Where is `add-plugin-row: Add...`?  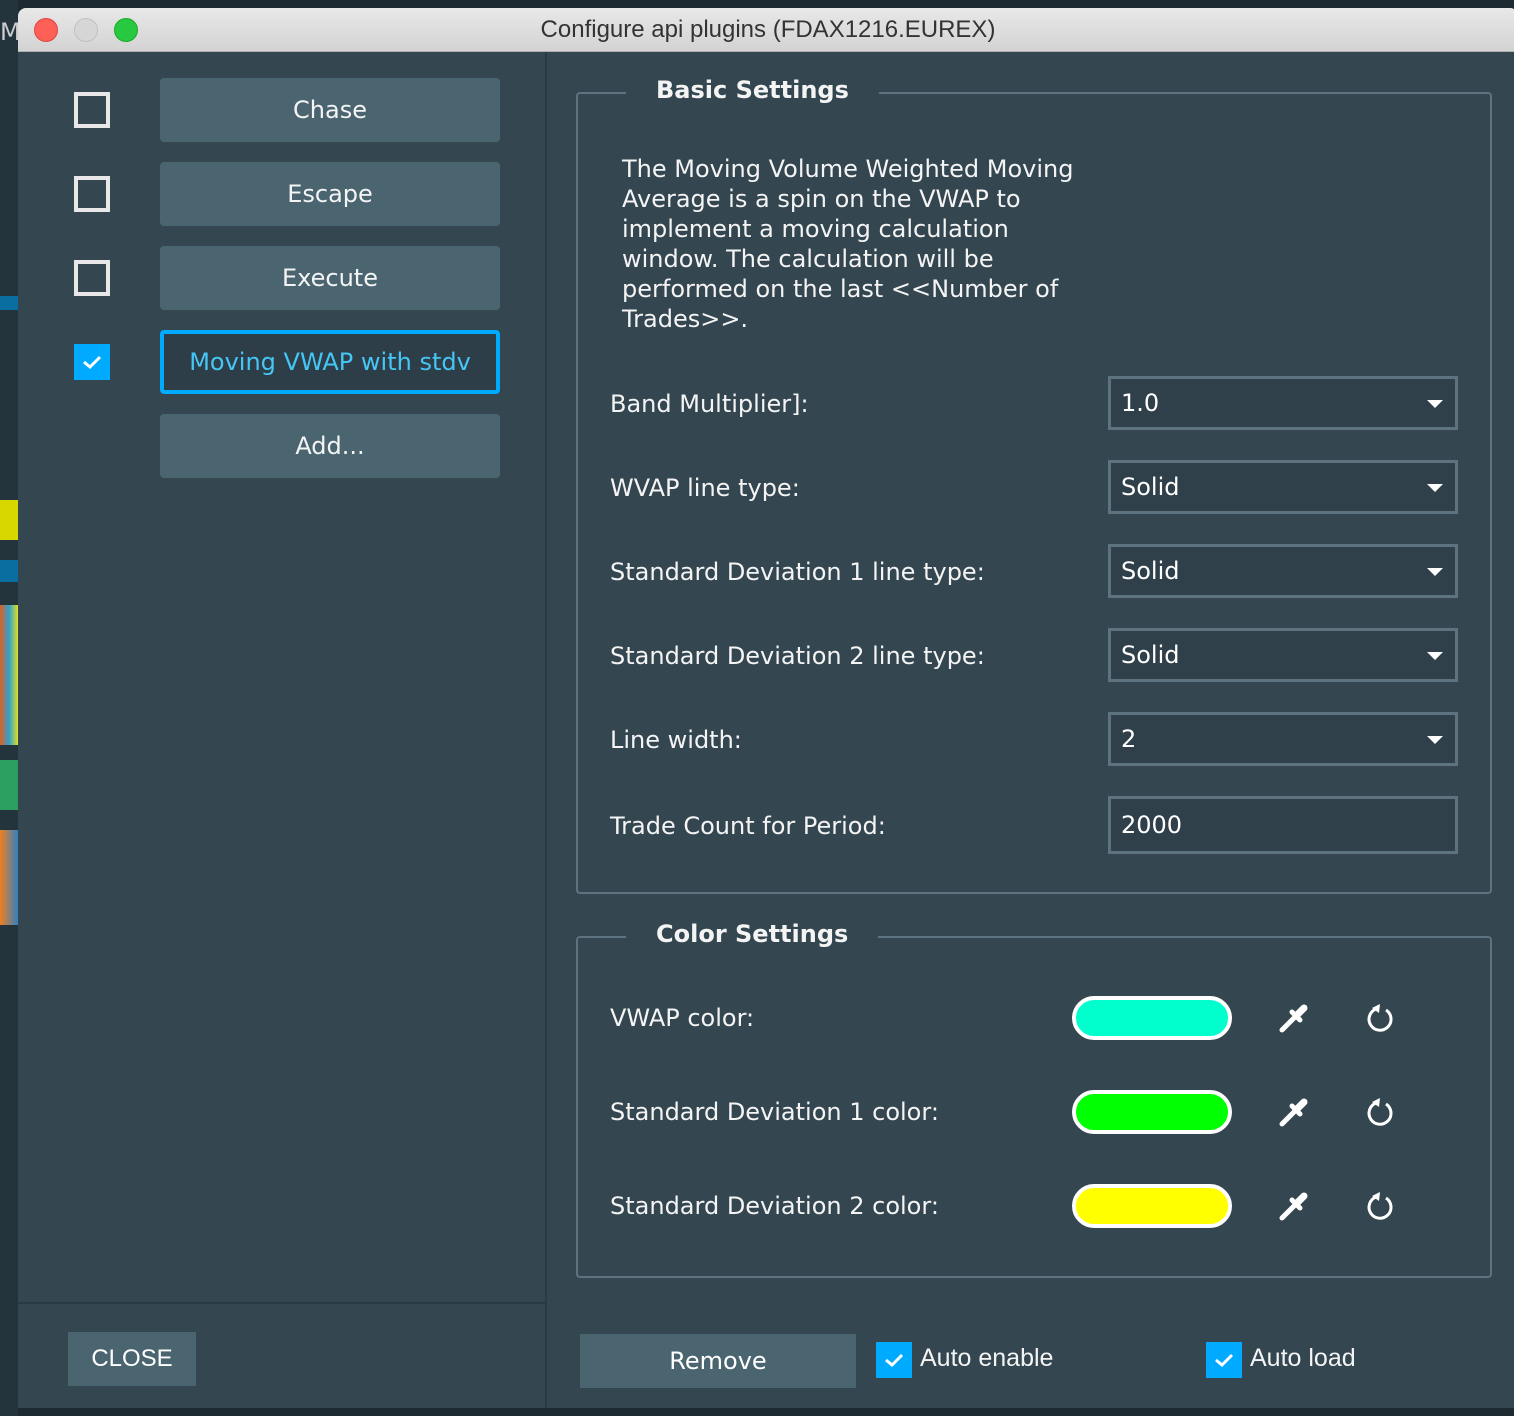 add-plugin-row: Add... is located at coordinates (282, 446).